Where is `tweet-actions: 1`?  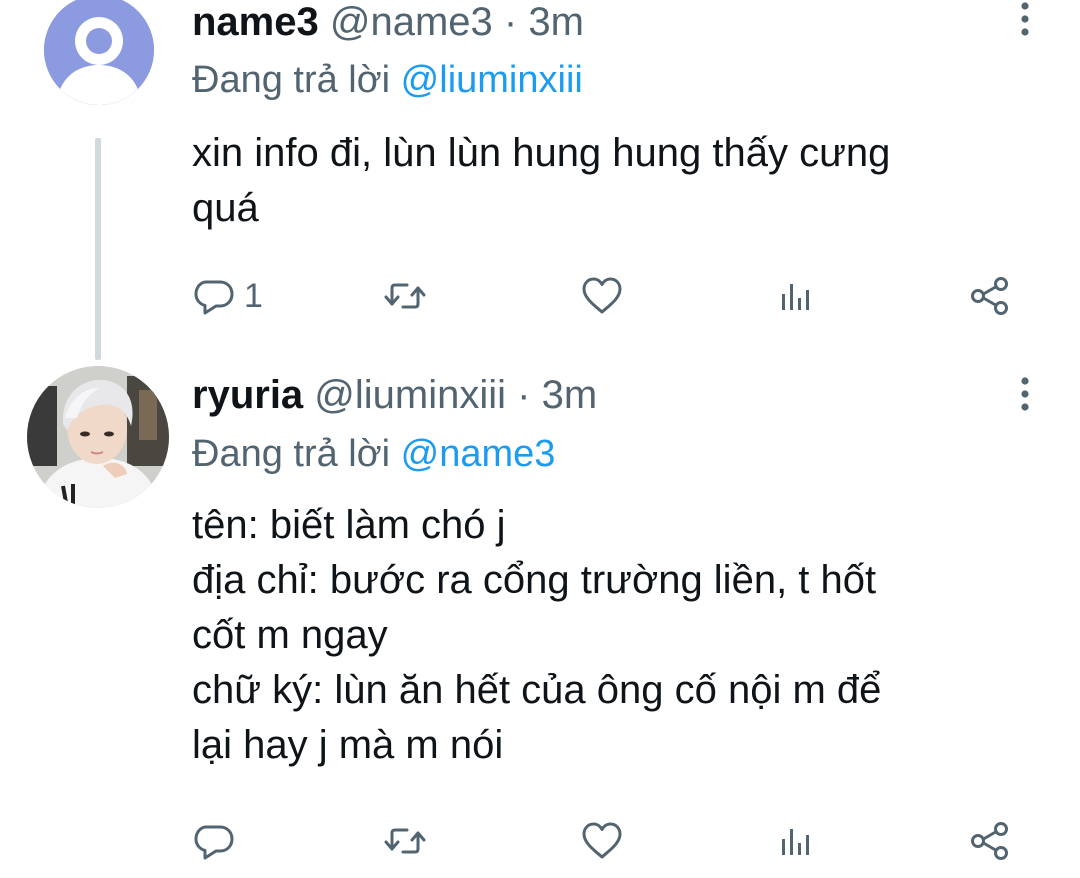 tweet-actions: 1 is located at coordinates (540, 296).